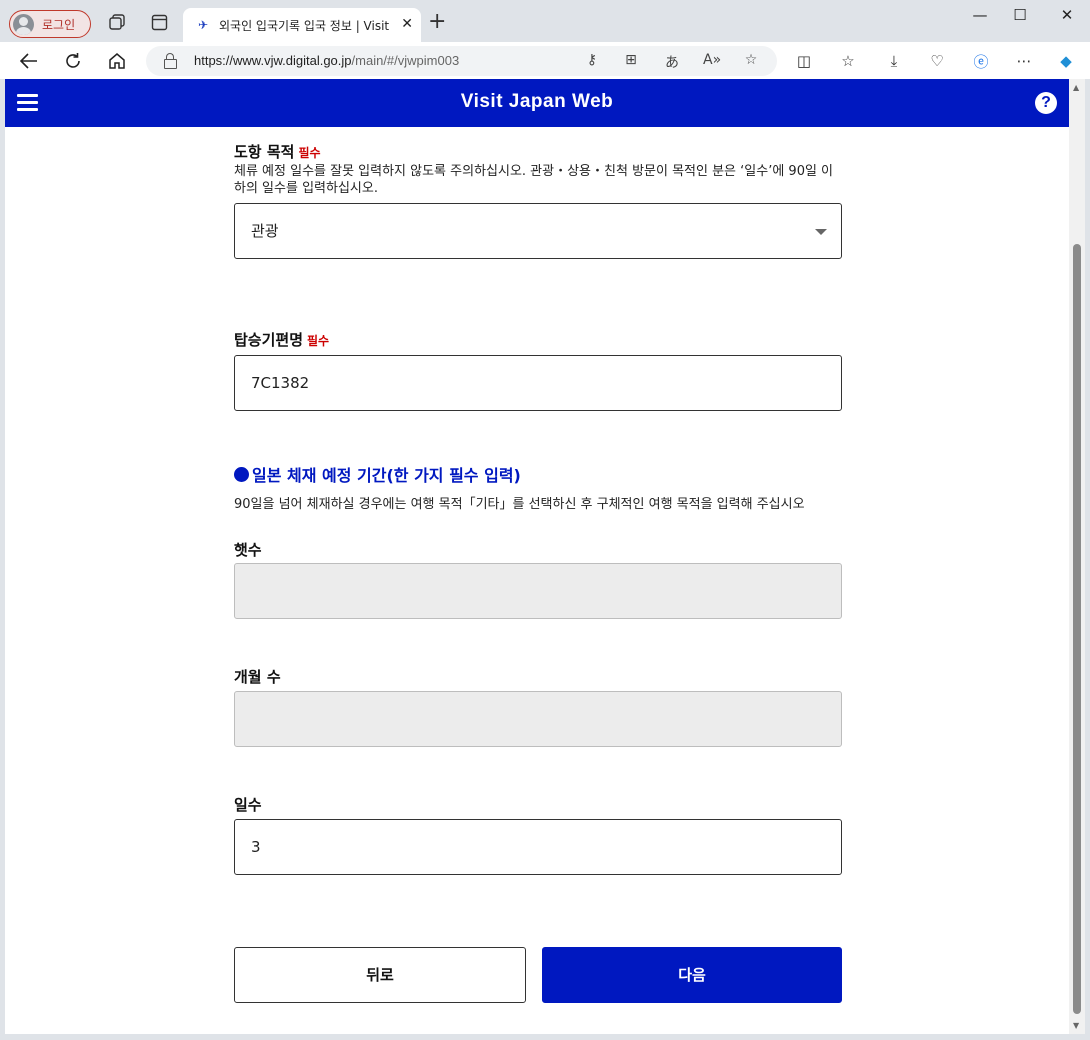 The width and height of the screenshot is (1090, 1040). I want to click on scroll-down-icon: ▼, so click(1076, 1025).